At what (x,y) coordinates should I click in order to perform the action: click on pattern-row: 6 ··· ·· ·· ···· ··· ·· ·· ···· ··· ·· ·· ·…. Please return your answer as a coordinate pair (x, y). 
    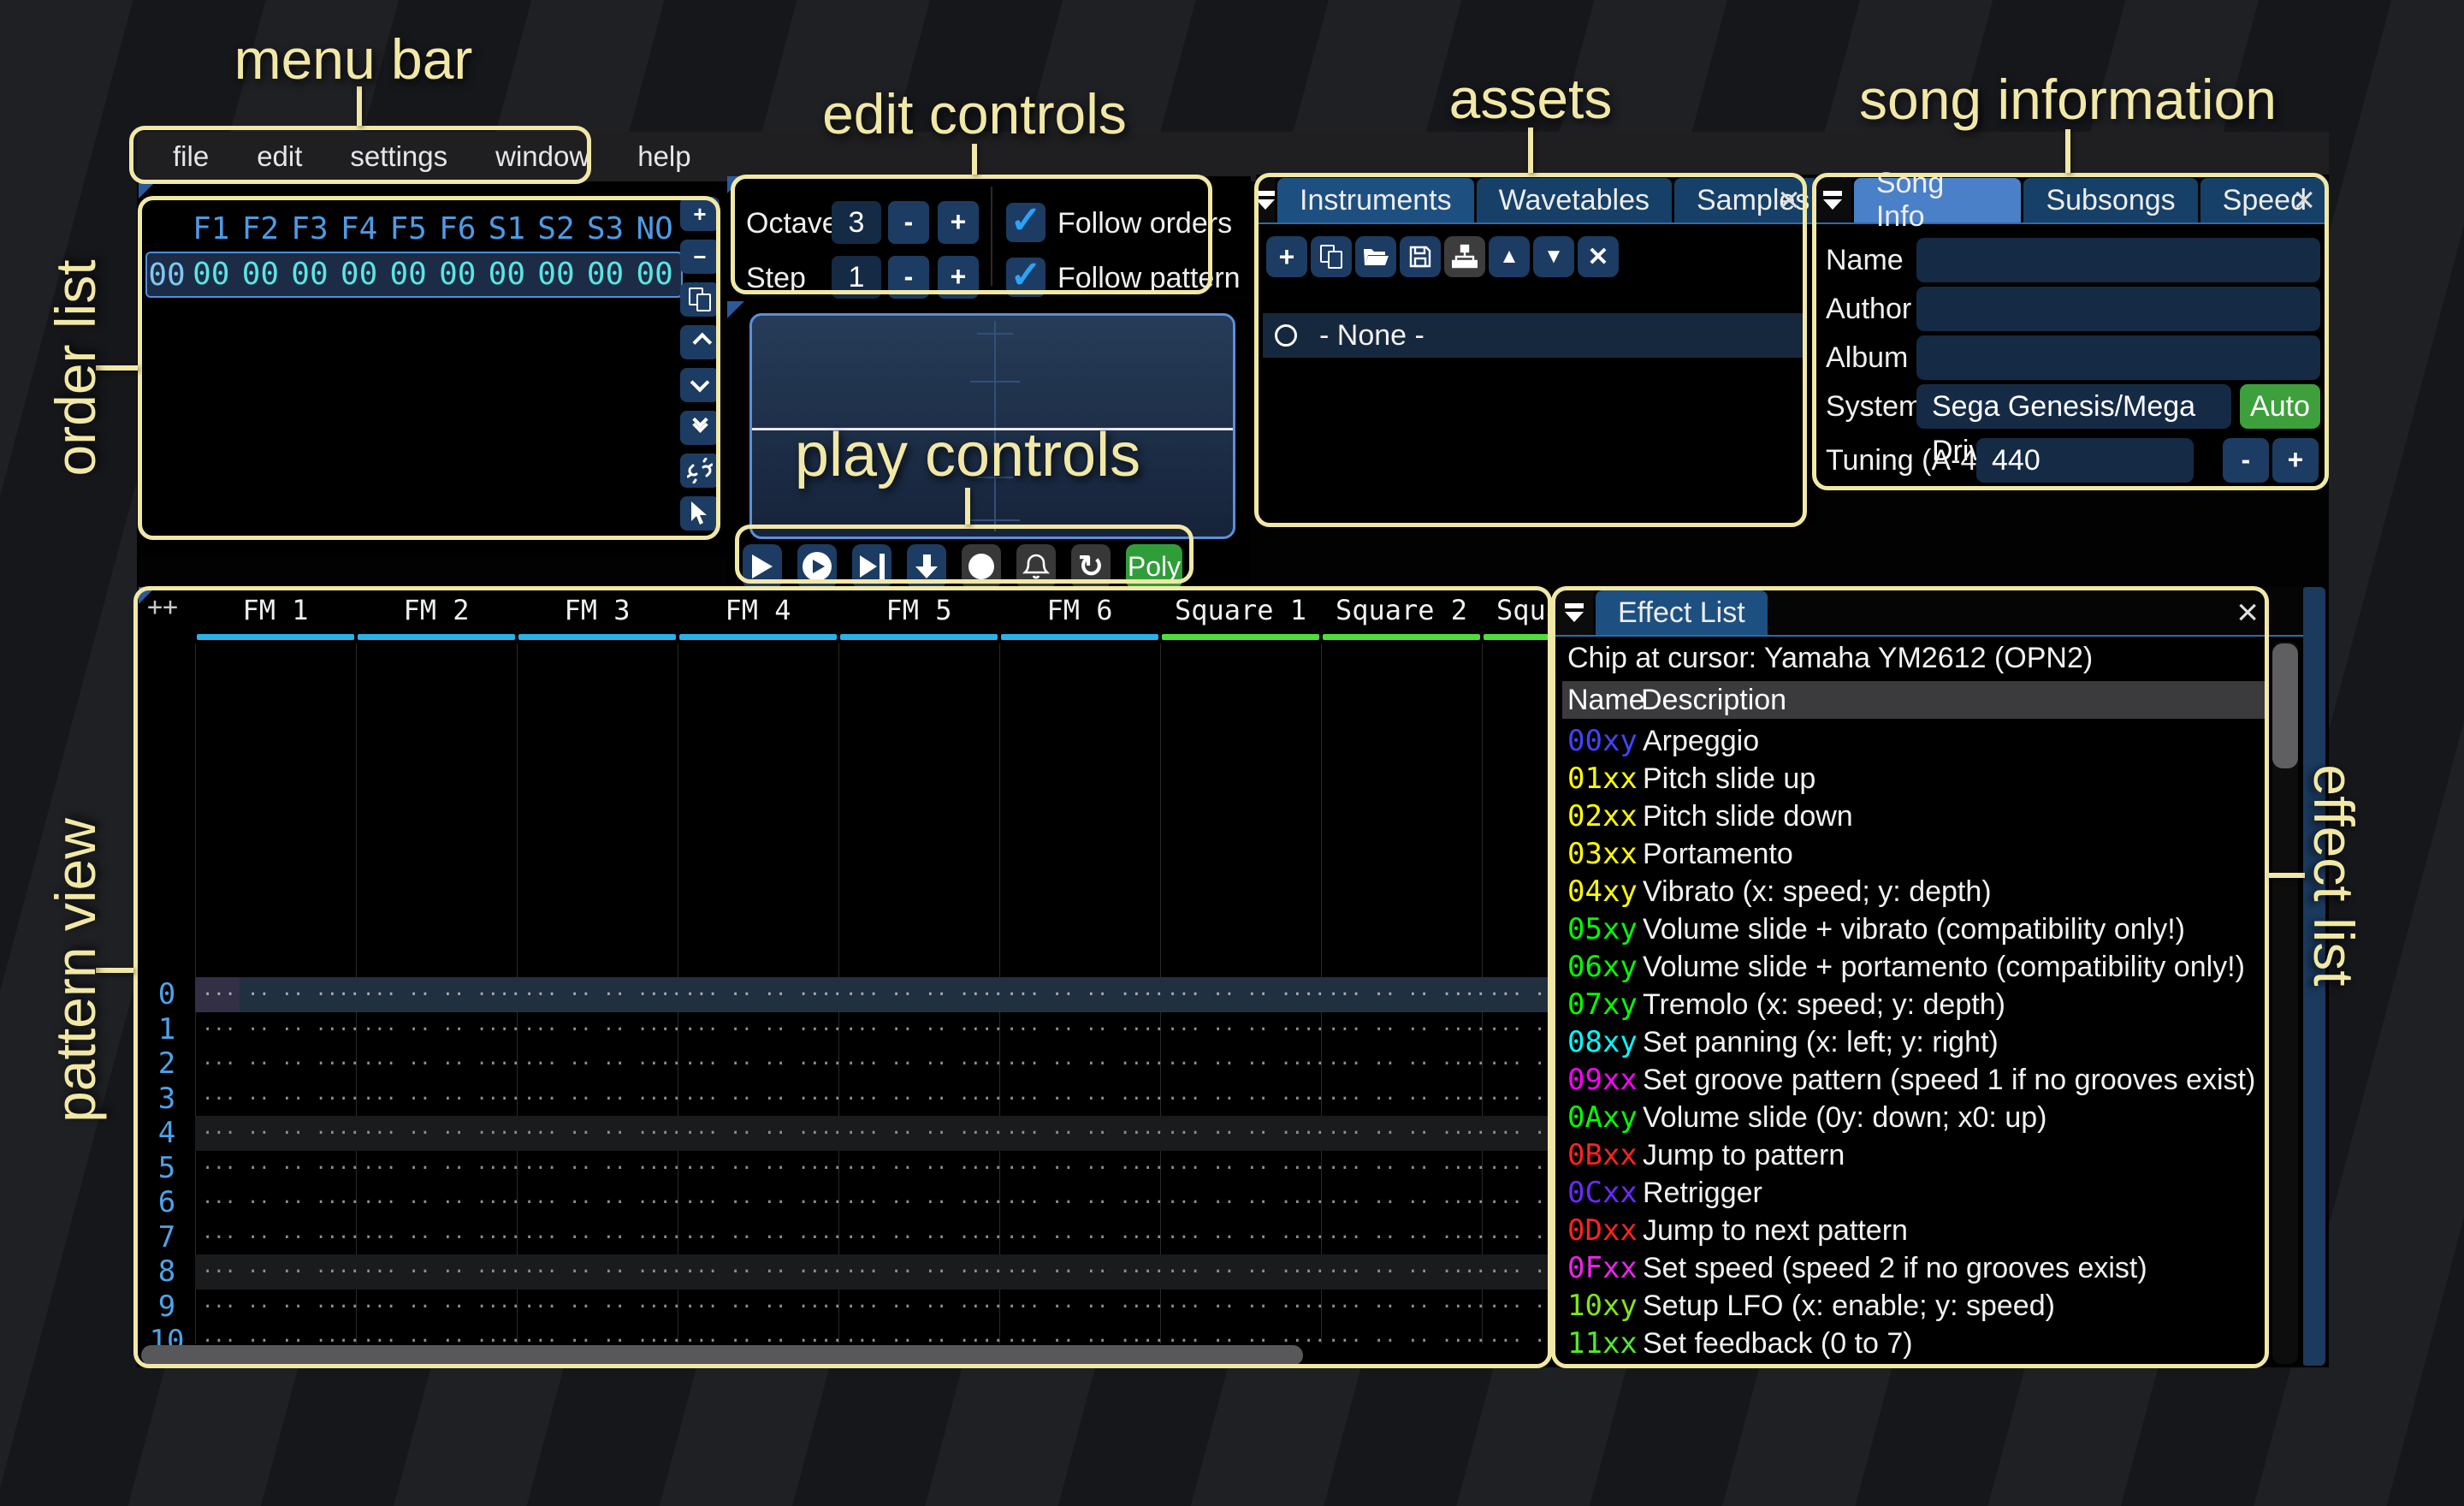
    Looking at the image, I should click on (845, 1203).